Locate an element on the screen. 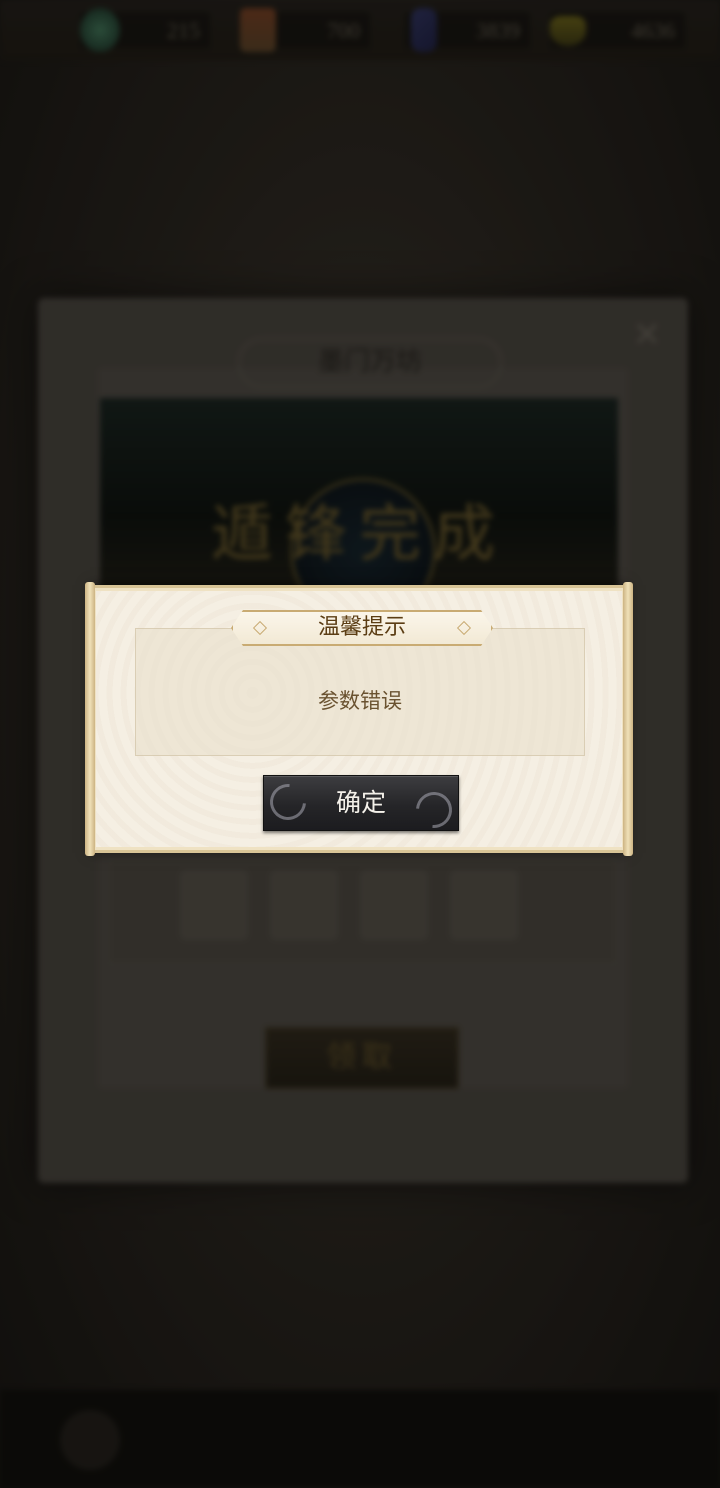 The width and height of the screenshot is (720, 1488). confirm-button-label: 确定 is located at coordinates (360, 802).